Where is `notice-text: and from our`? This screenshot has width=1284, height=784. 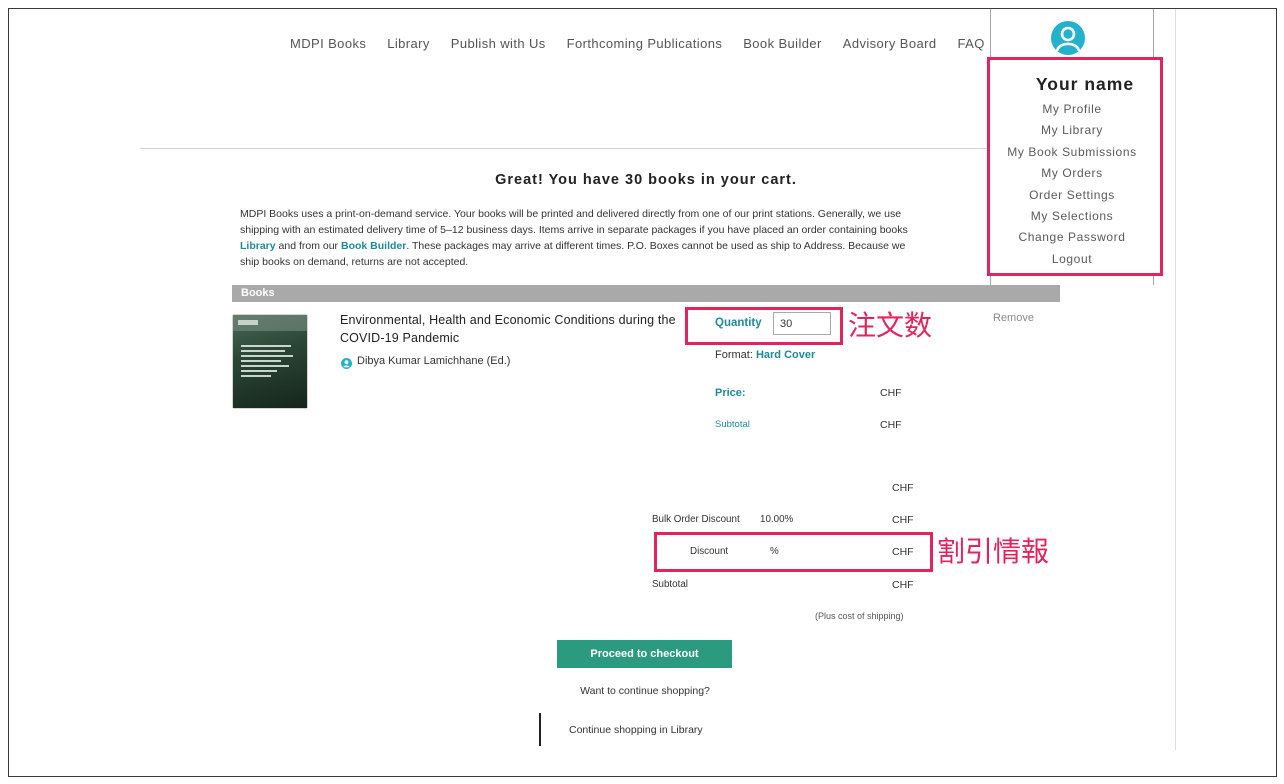
notice-text: and from our is located at coordinates (308, 246).